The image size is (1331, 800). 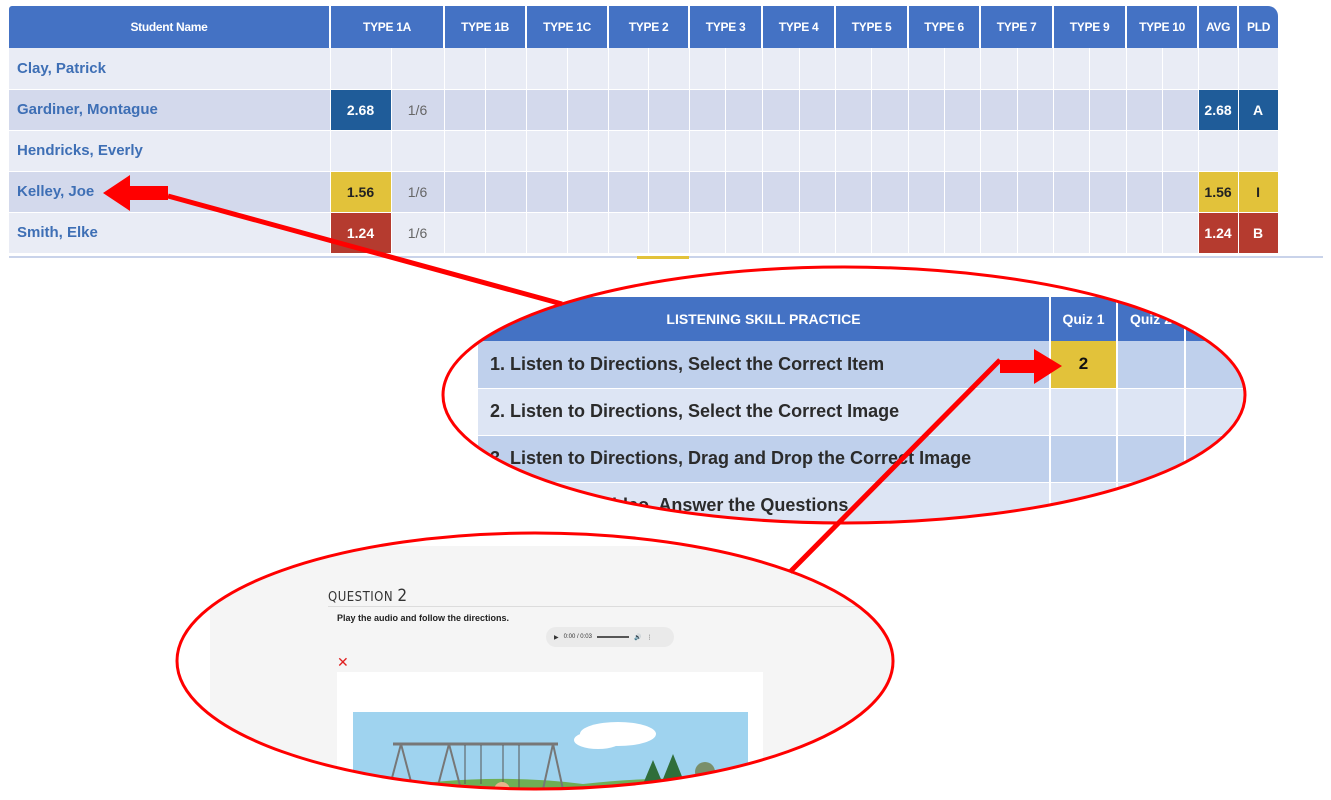 I want to click on student-name-link: Clay, Patrick, so click(x=170, y=69).